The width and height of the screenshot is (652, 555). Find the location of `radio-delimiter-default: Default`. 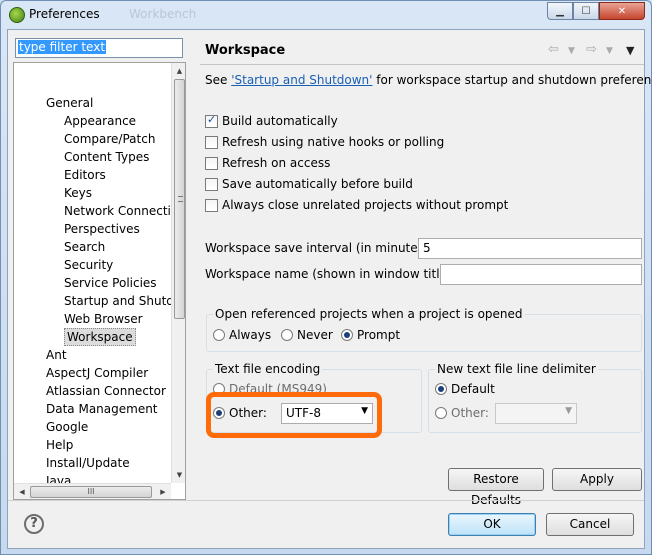

radio-delimiter-default: Default is located at coordinates (465, 389).